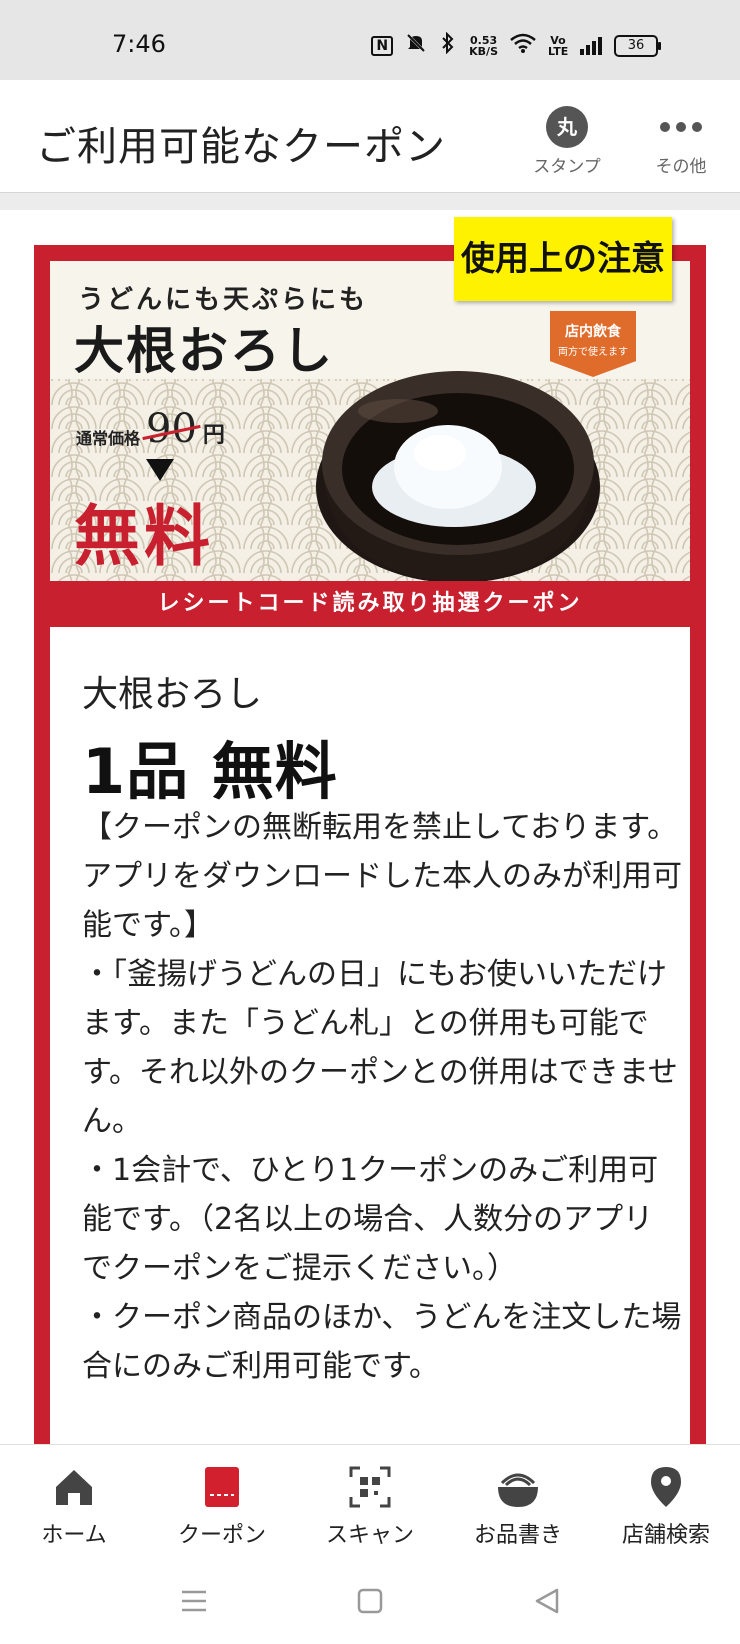  I want to click on status-icons: N 0.53 KB/S Vo LTE 36, so click(516, 45).